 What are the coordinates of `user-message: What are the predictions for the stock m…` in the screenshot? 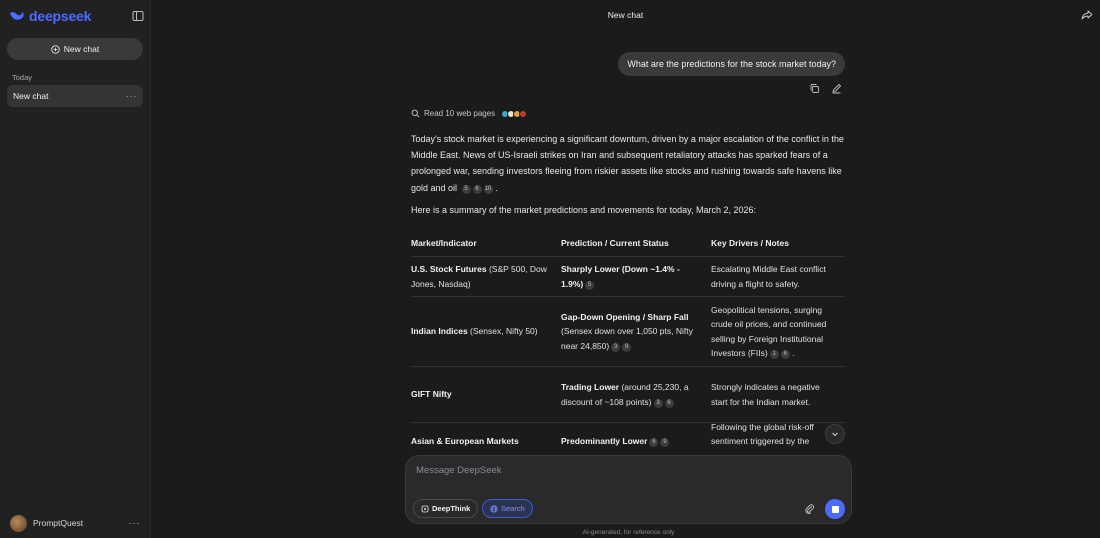 It's located at (731, 64).